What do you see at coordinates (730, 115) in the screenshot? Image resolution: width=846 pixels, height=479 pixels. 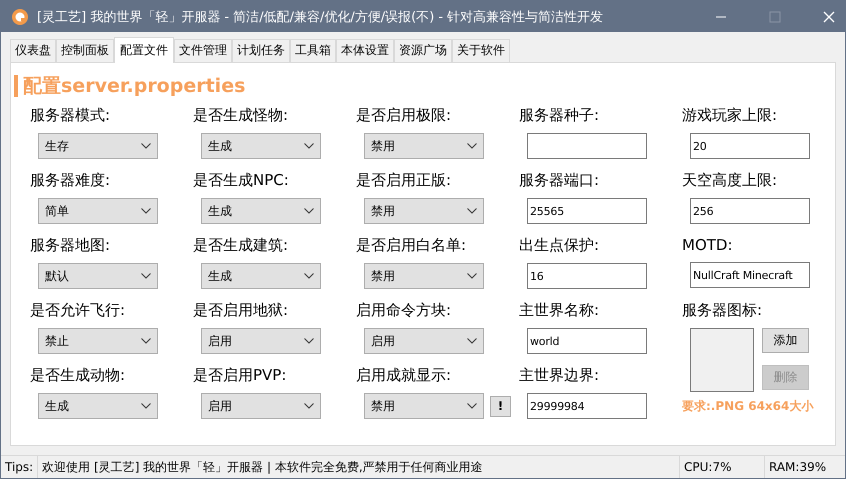 I see `field-label: 游戏玩家上限:` at bounding box center [730, 115].